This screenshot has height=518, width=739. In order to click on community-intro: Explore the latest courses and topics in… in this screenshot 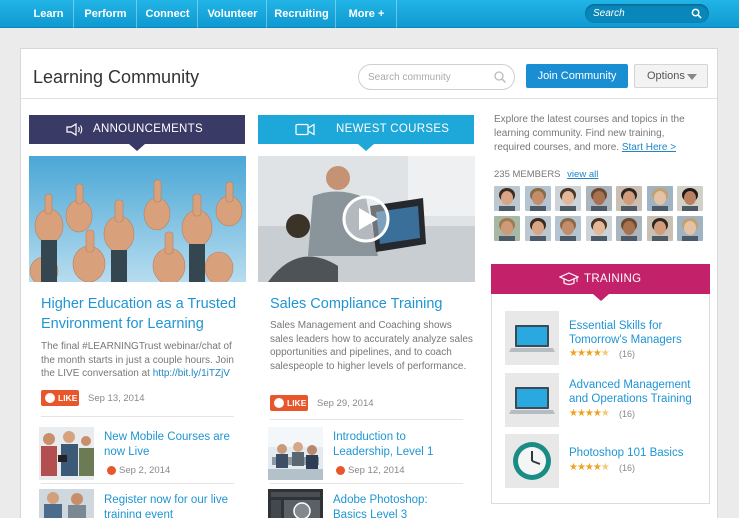, I will do `click(596, 134)`.